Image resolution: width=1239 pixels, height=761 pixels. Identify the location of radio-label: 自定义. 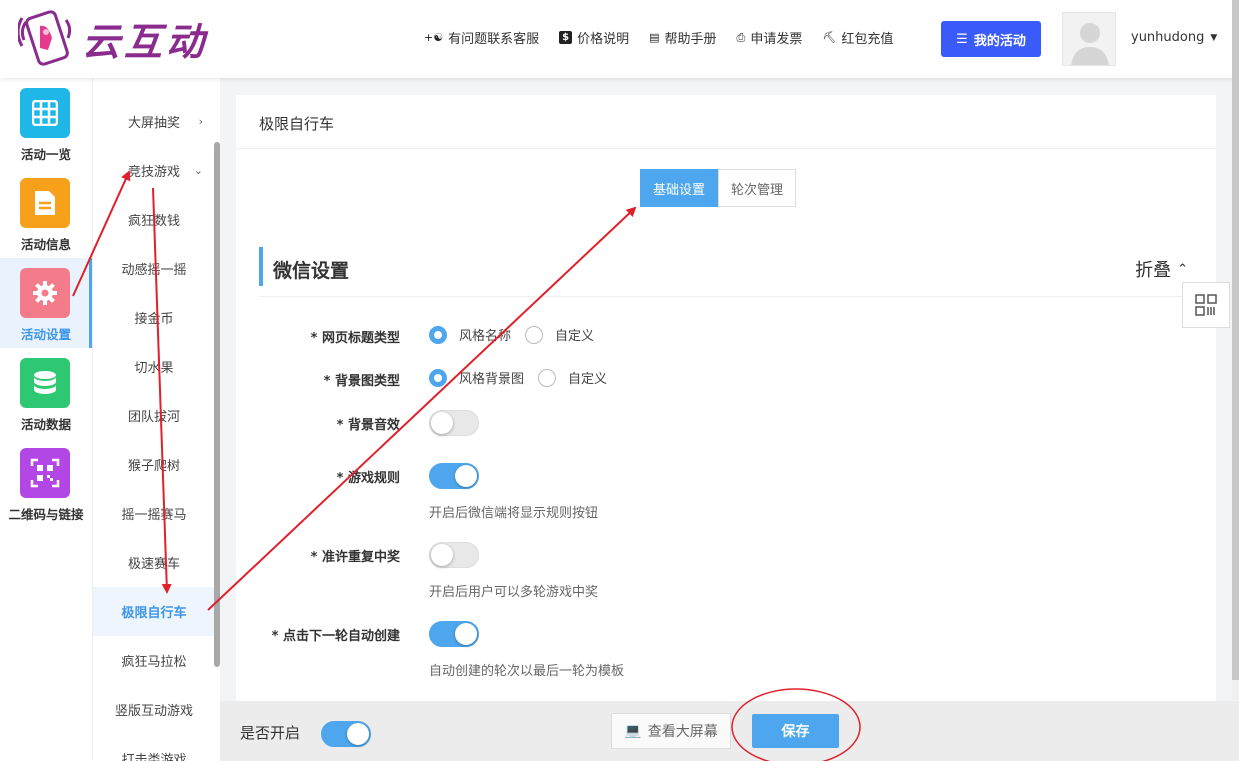
(575, 336).